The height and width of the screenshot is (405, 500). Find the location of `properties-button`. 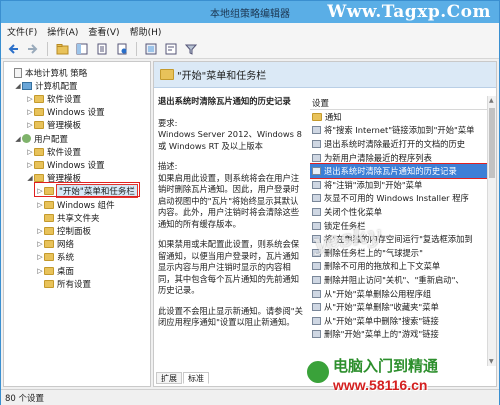

properties-button is located at coordinates (171, 49).